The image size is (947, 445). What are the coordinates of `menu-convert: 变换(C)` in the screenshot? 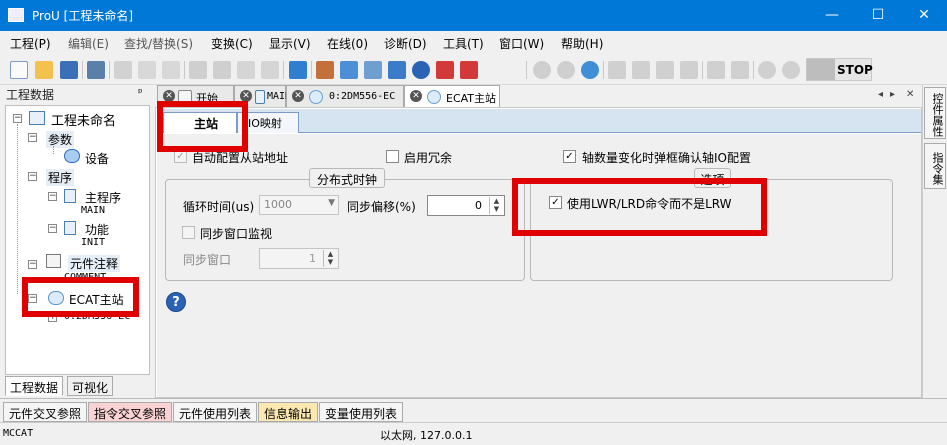 It's located at (232, 43).